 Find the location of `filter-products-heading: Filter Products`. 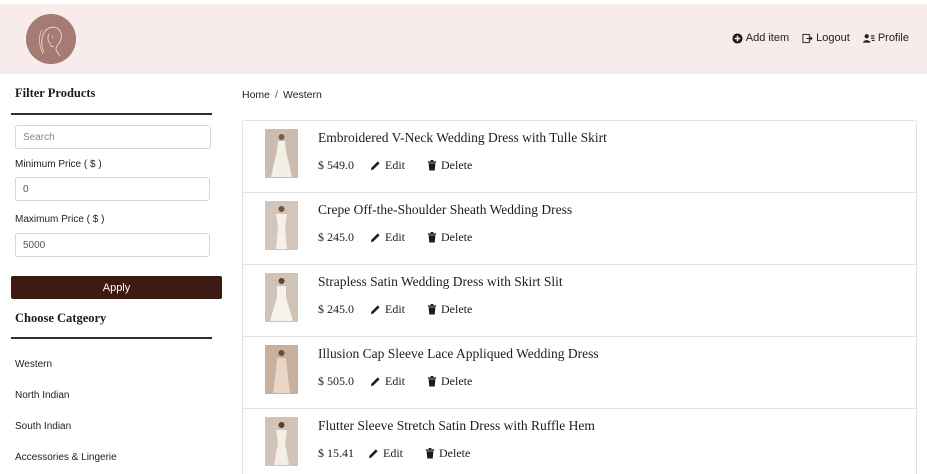

filter-products-heading: Filter Products is located at coordinates (55, 93).